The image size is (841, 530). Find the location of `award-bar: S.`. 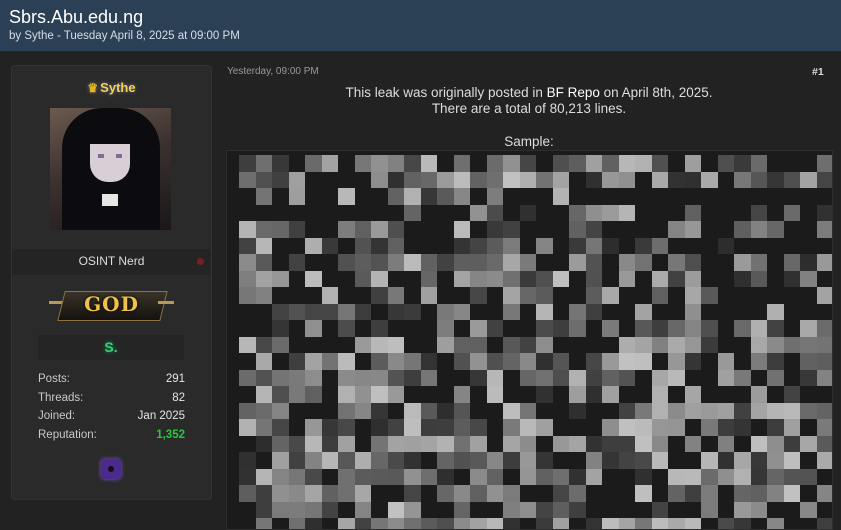

award-bar: S. is located at coordinates (111, 347).